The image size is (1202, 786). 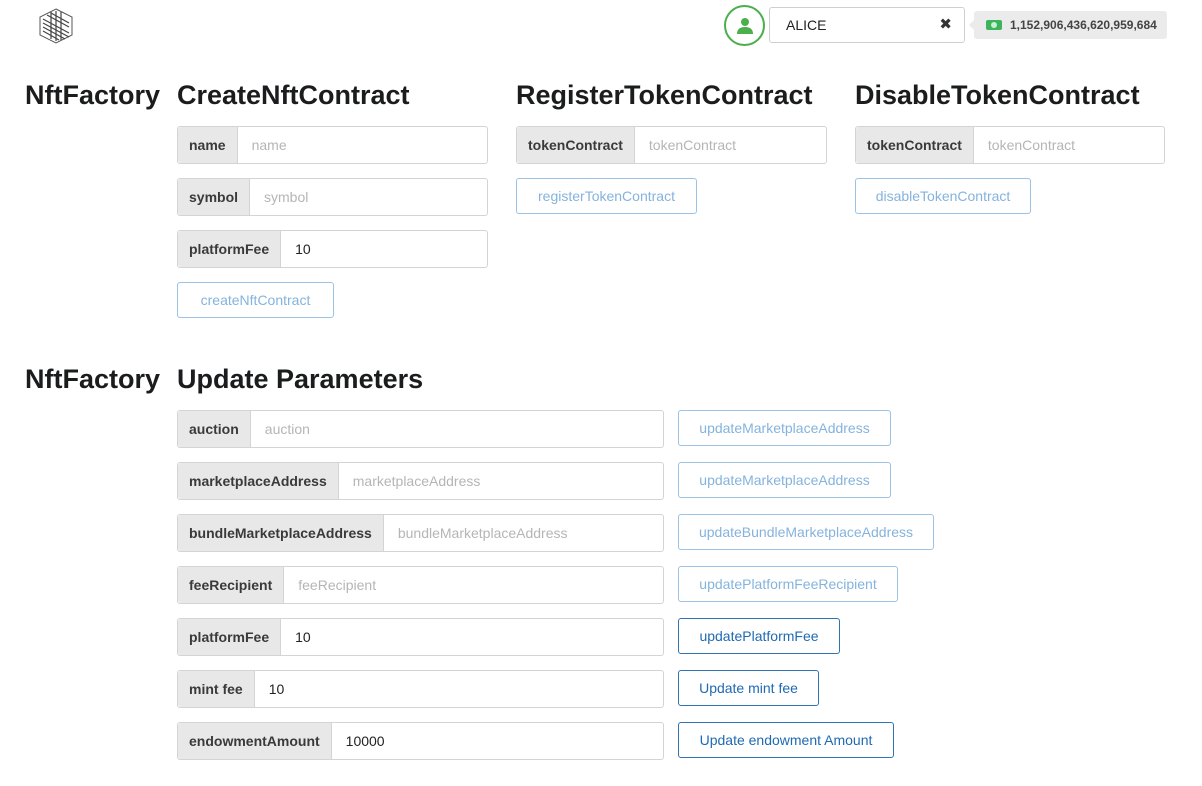 What do you see at coordinates (231, 585) in the screenshot?
I see `fee-recipient-label: feeRecipient` at bounding box center [231, 585].